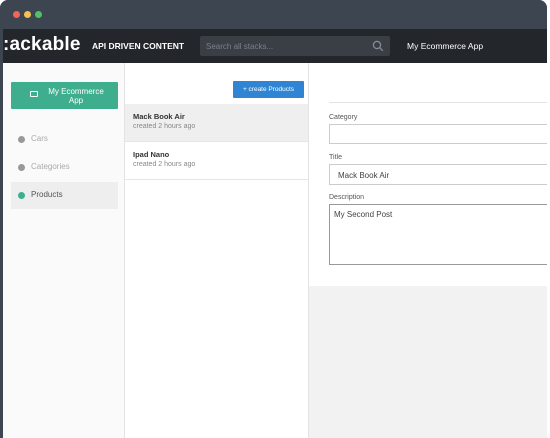 The width and height of the screenshot is (550, 438). Describe the element at coordinates (50, 166) in the screenshot. I see `sidebar-item-label: Categories` at that location.